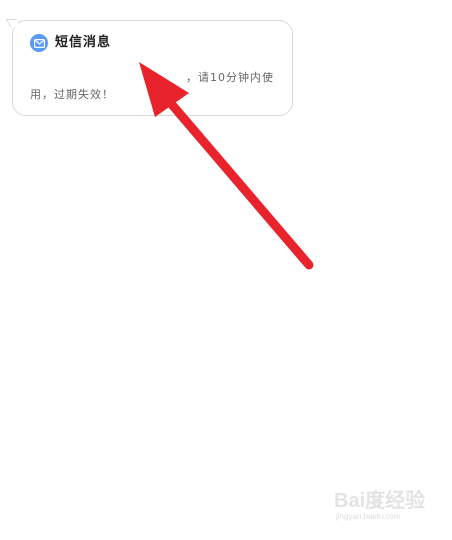 The height and width of the screenshot is (540, 452). I want to click on baidu-jingyan-watermark: Bai度经验 jingyan.baidu.com, so click(389, 507).